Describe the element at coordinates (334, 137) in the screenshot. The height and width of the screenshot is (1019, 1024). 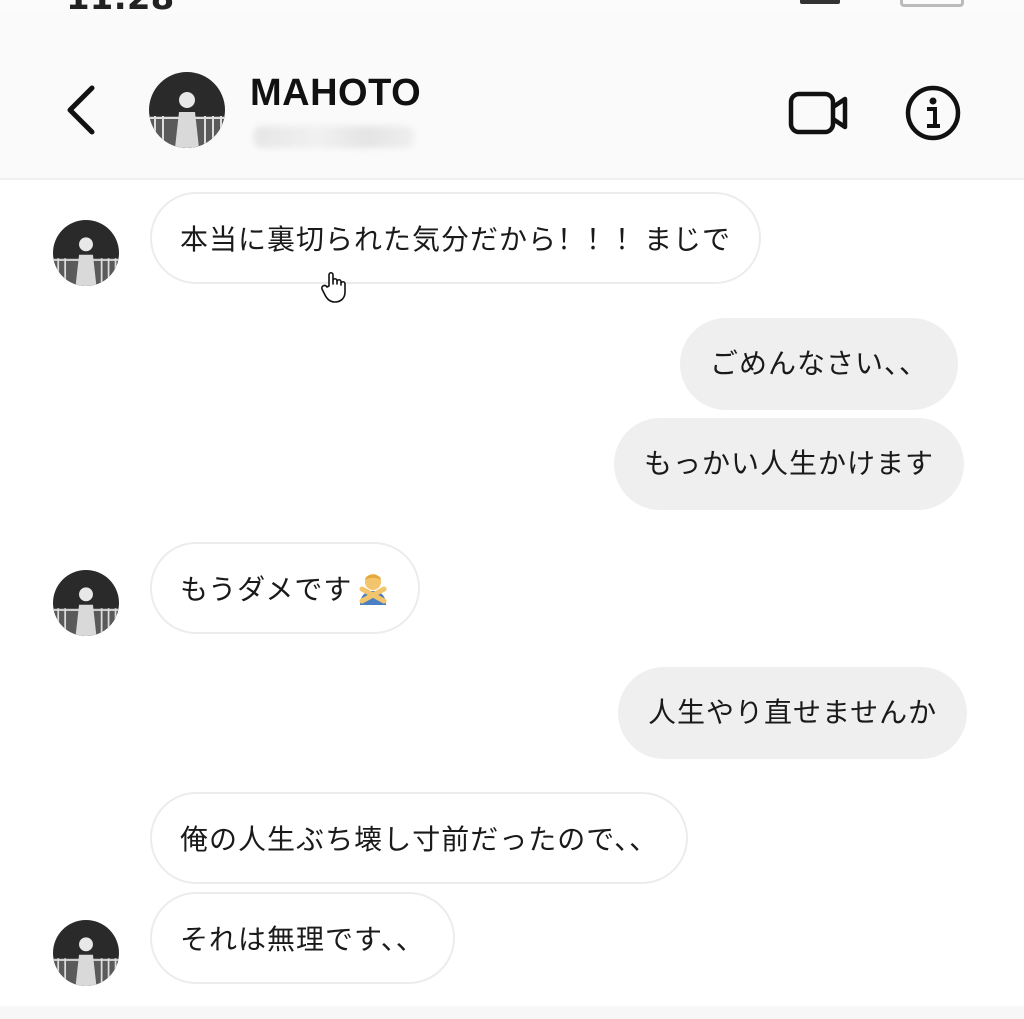
I see `contact-username-blurred` at that location.